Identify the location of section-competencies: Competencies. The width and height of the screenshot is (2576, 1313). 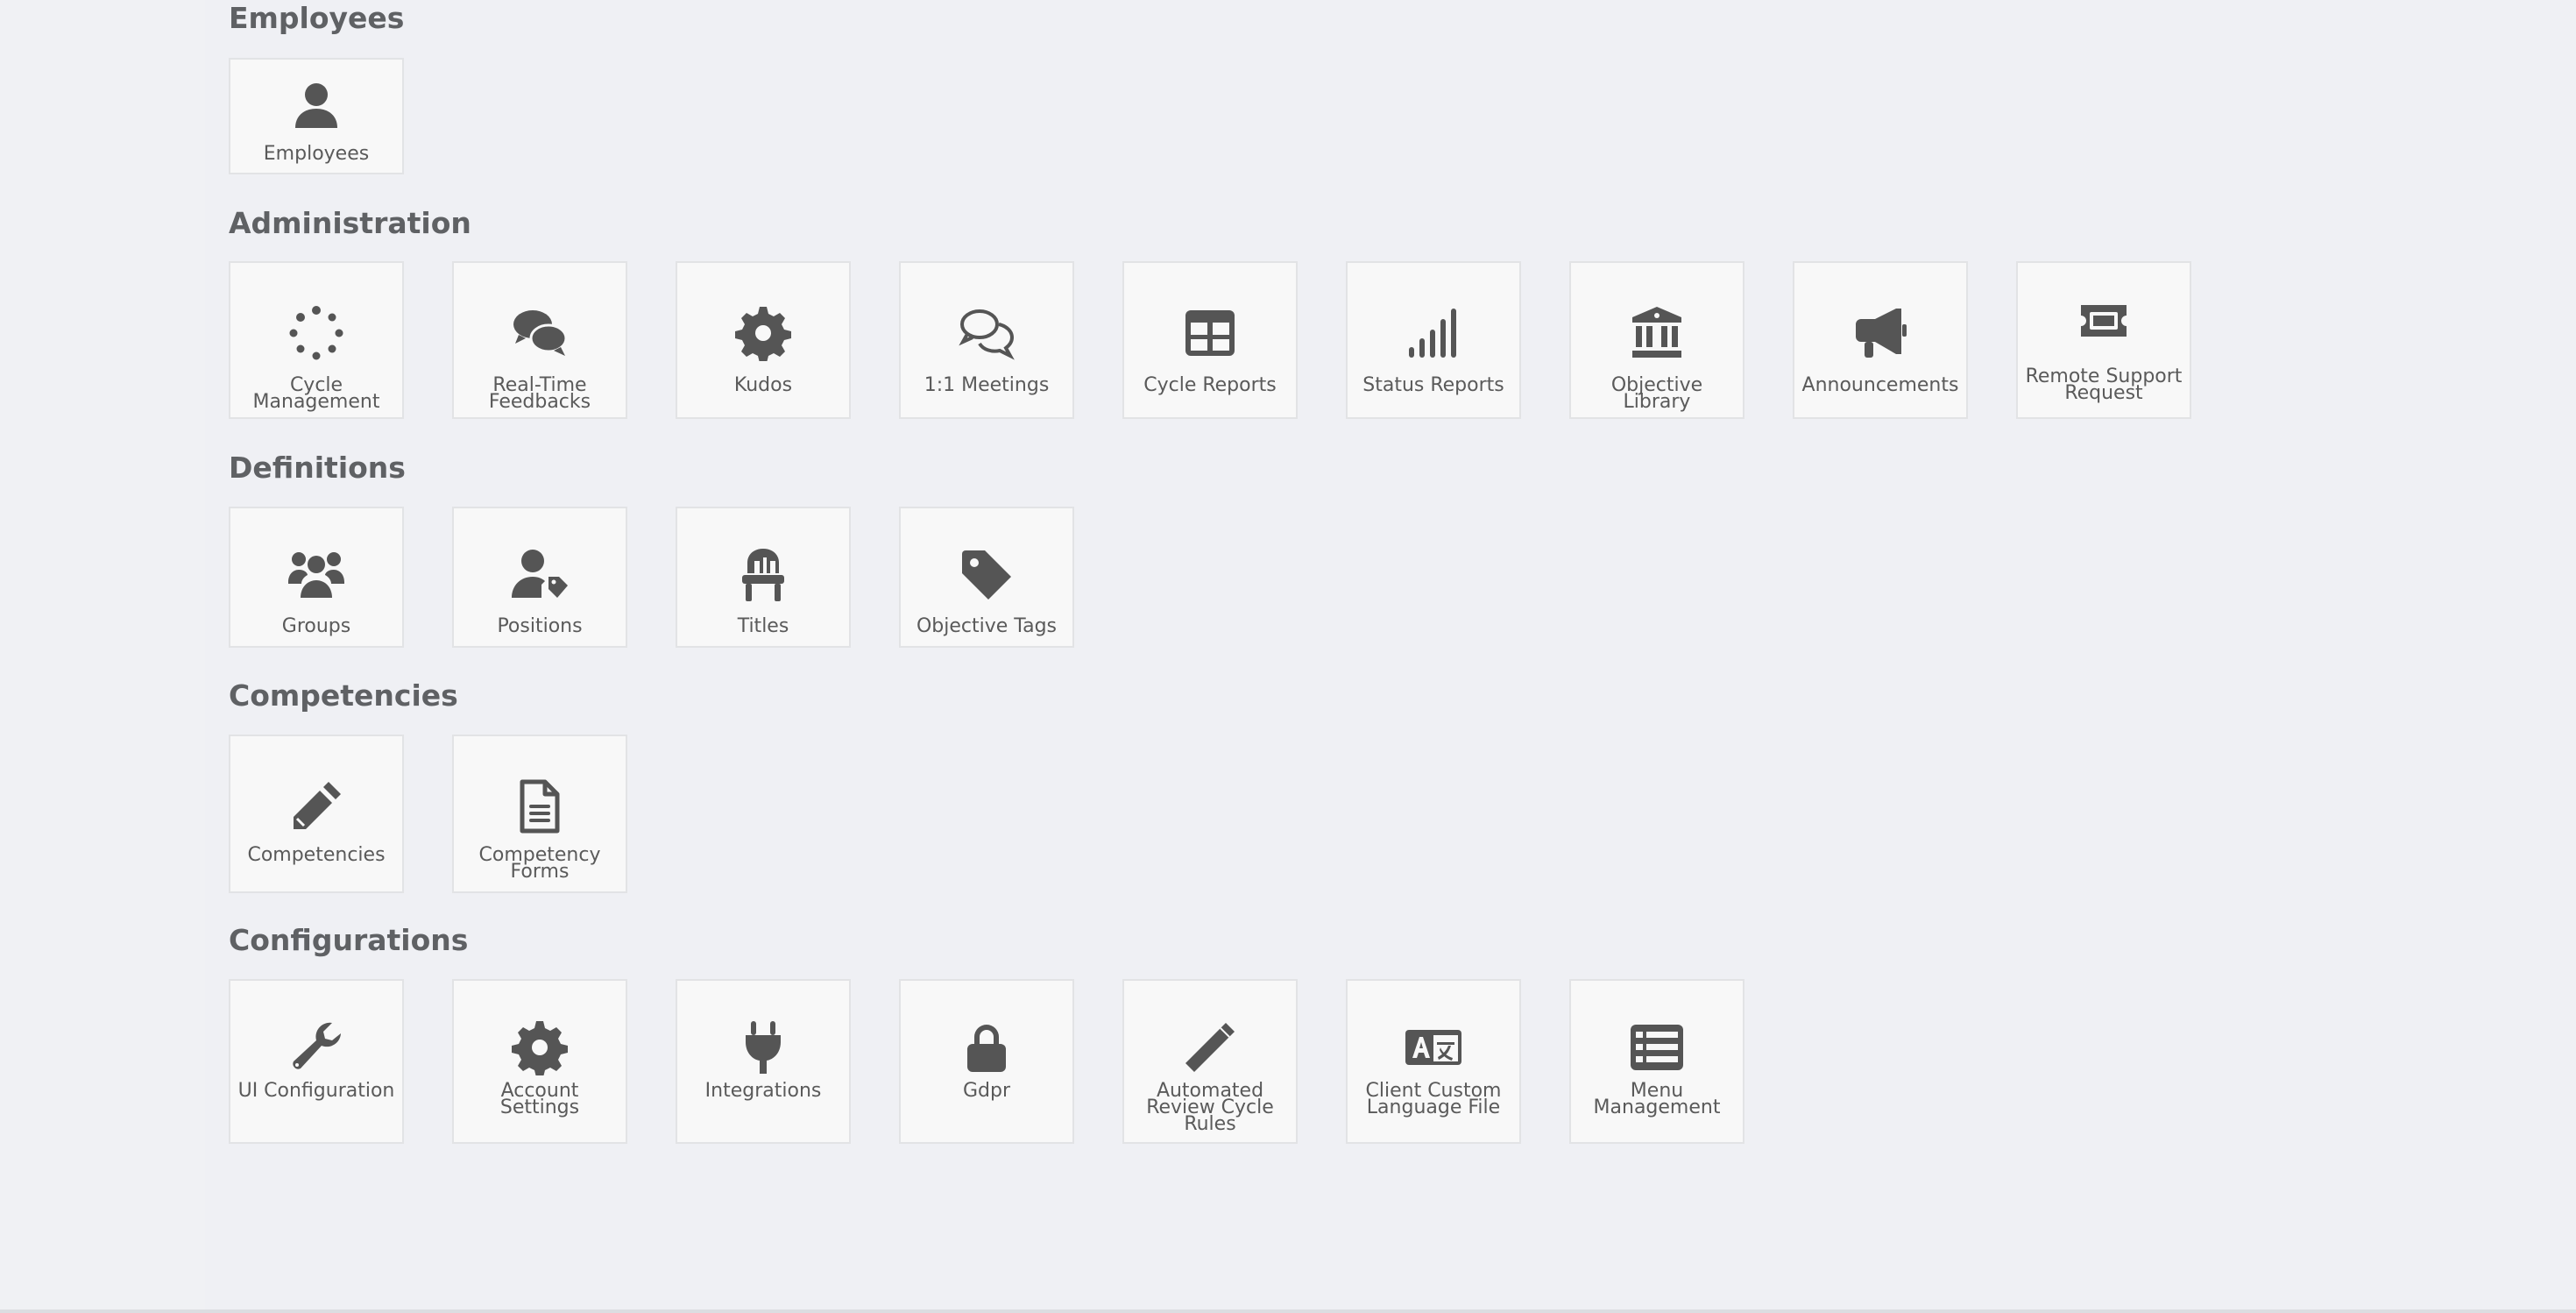
(343, 695).